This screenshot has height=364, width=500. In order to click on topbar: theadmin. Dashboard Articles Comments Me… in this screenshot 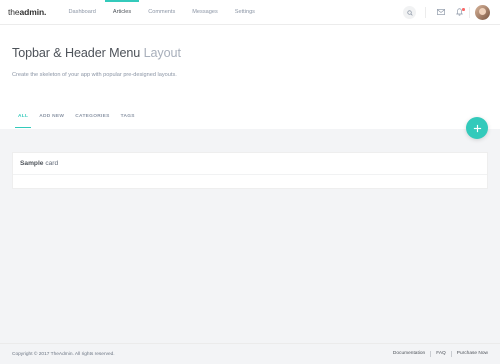, I will do `click(250, 12)`.